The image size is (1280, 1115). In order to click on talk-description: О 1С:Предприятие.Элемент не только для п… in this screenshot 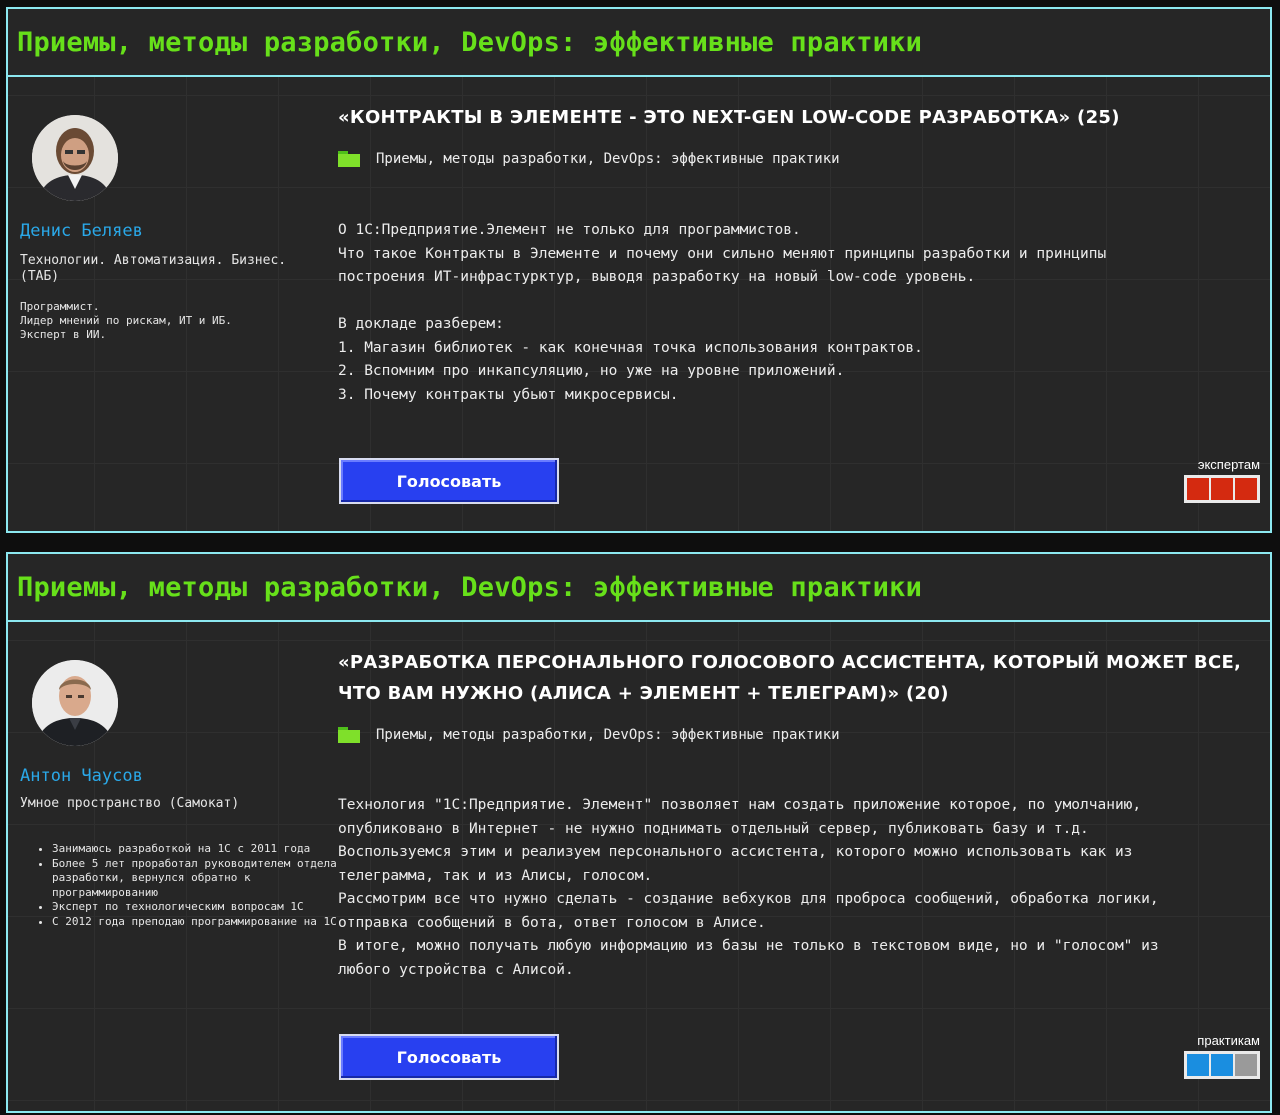, I will do `click(788, 313)`.